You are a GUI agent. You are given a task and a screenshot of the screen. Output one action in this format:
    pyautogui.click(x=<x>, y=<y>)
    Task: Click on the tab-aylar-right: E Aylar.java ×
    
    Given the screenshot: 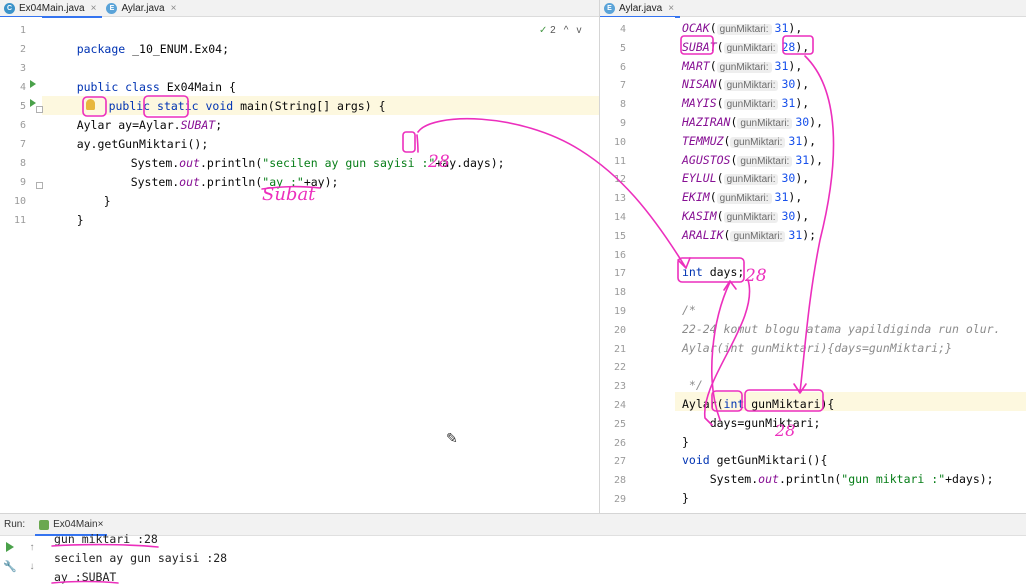 What is the action you would take?
    pyautogui.click(x=640, y=9)
    